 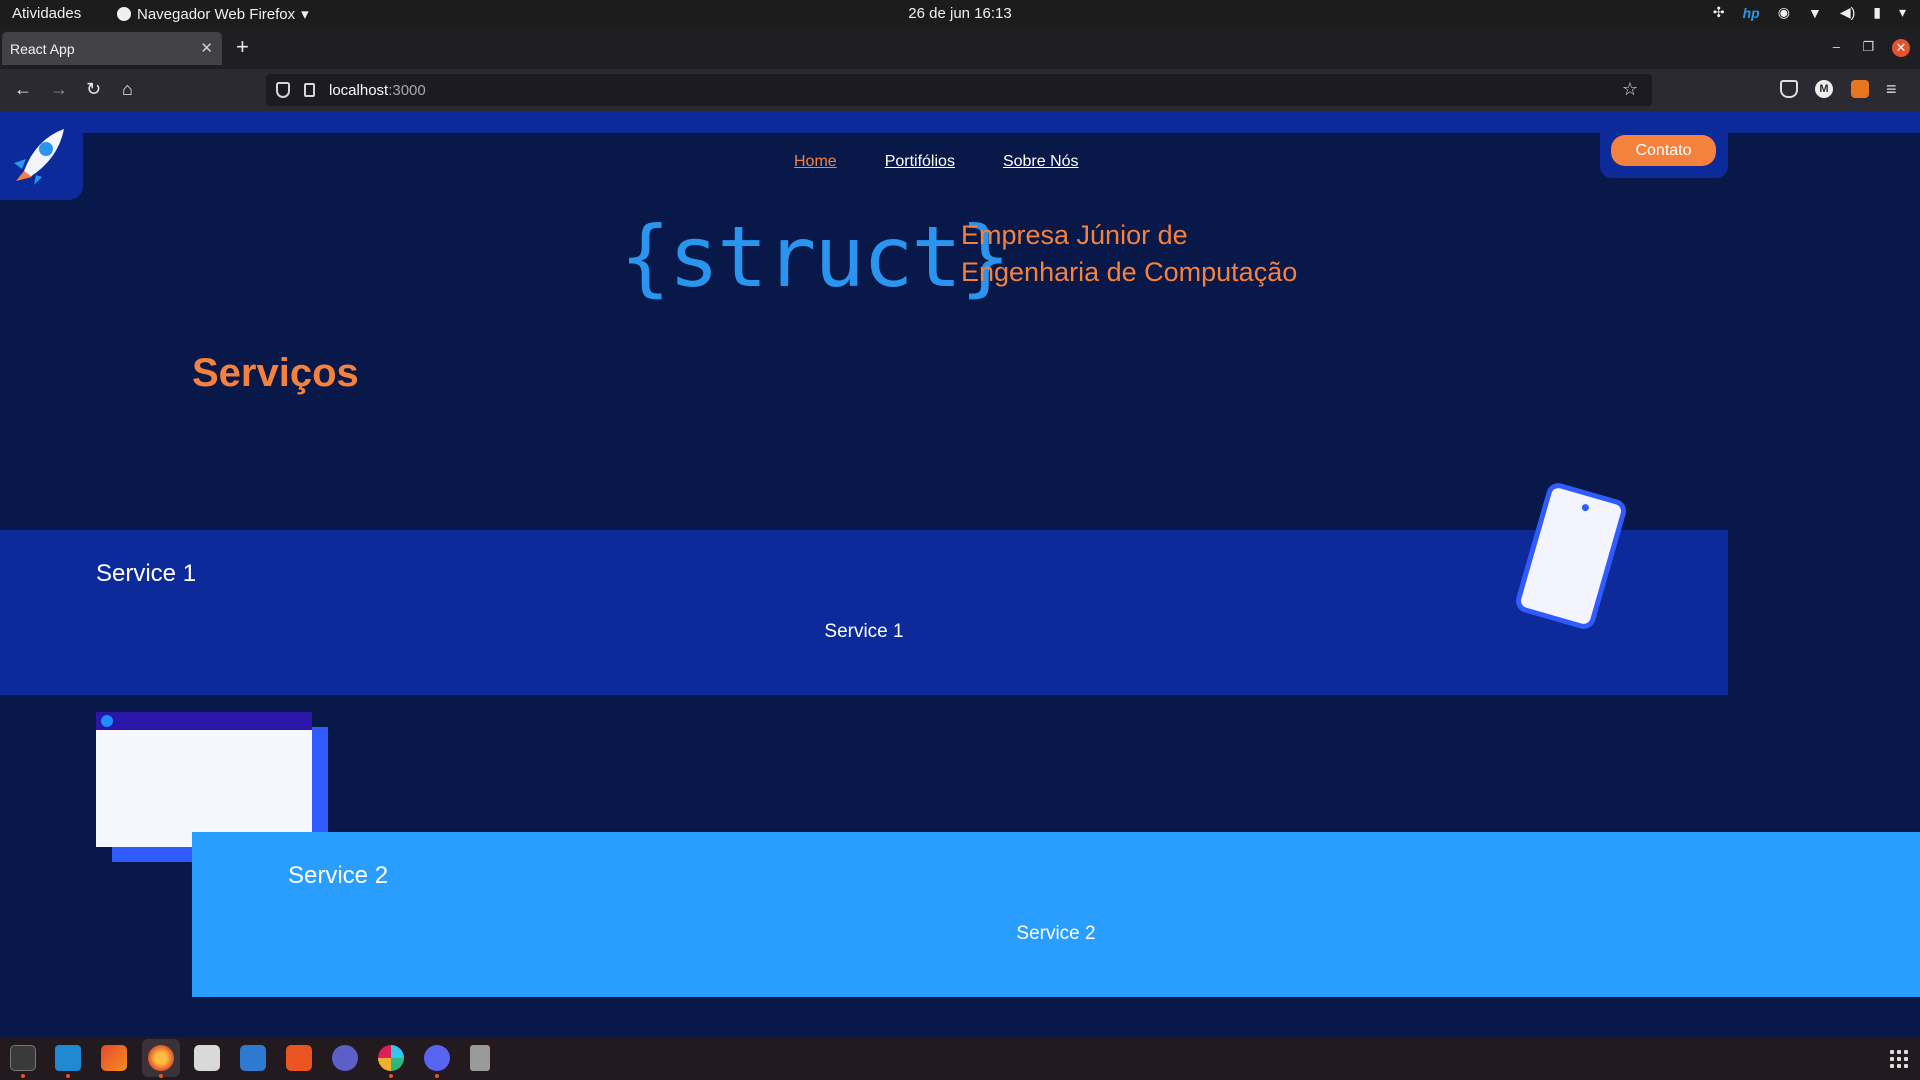 I want to click on brand-wordmark: {struct}, so click(x=815, y=257).